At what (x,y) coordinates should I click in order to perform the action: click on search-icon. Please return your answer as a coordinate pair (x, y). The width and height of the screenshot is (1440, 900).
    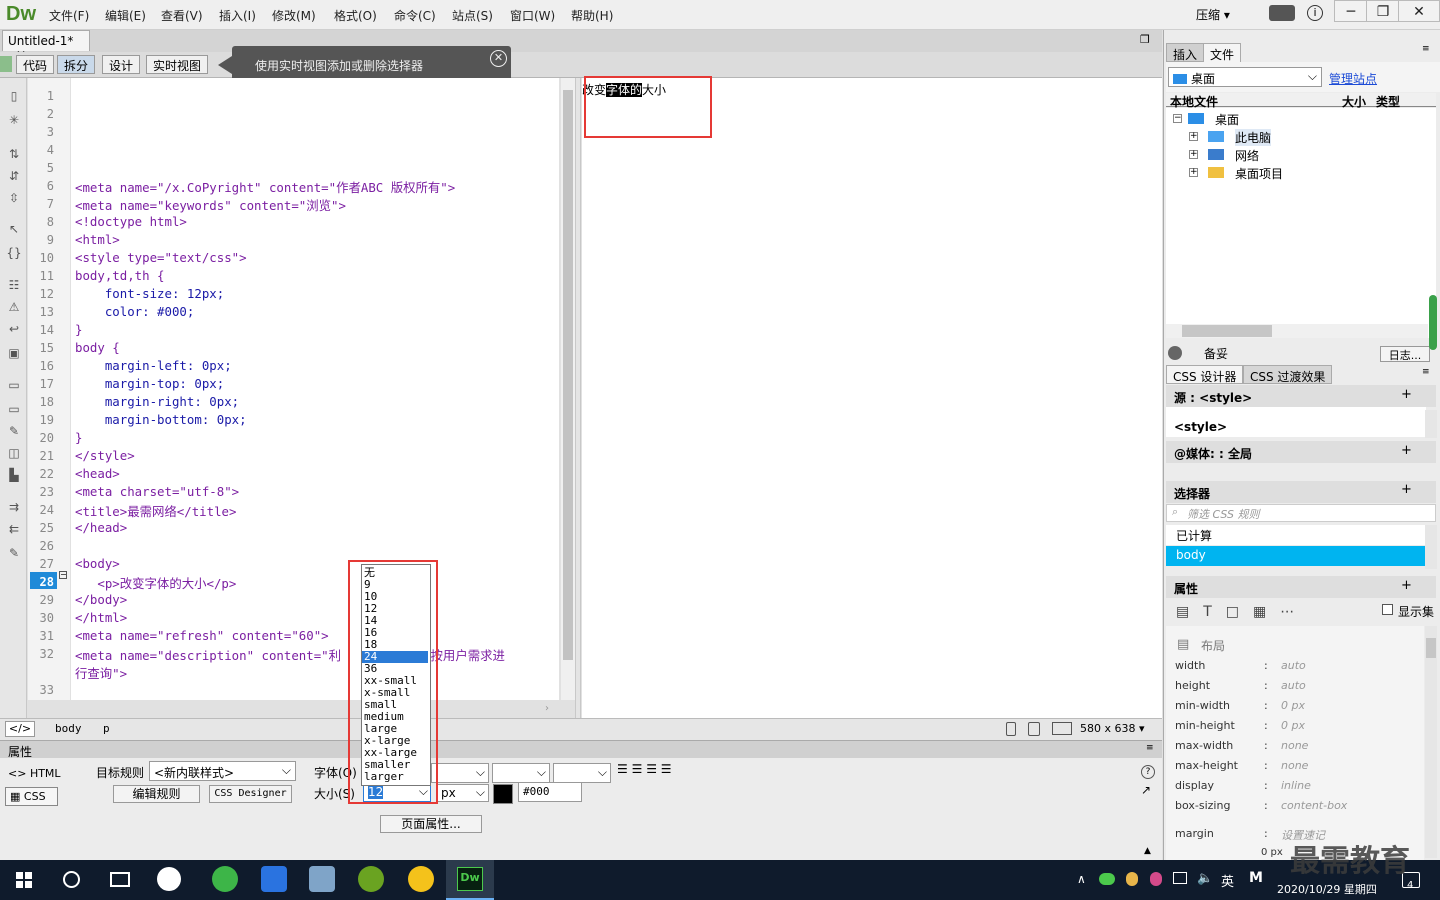
    Looking at the image, I should click on (71, 879).